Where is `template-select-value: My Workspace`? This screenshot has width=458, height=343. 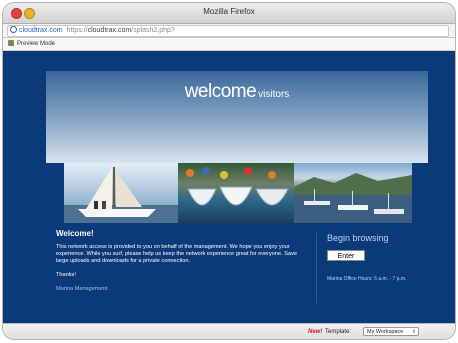 template-select-value: My Workspace is located at coordinates (385, 332).